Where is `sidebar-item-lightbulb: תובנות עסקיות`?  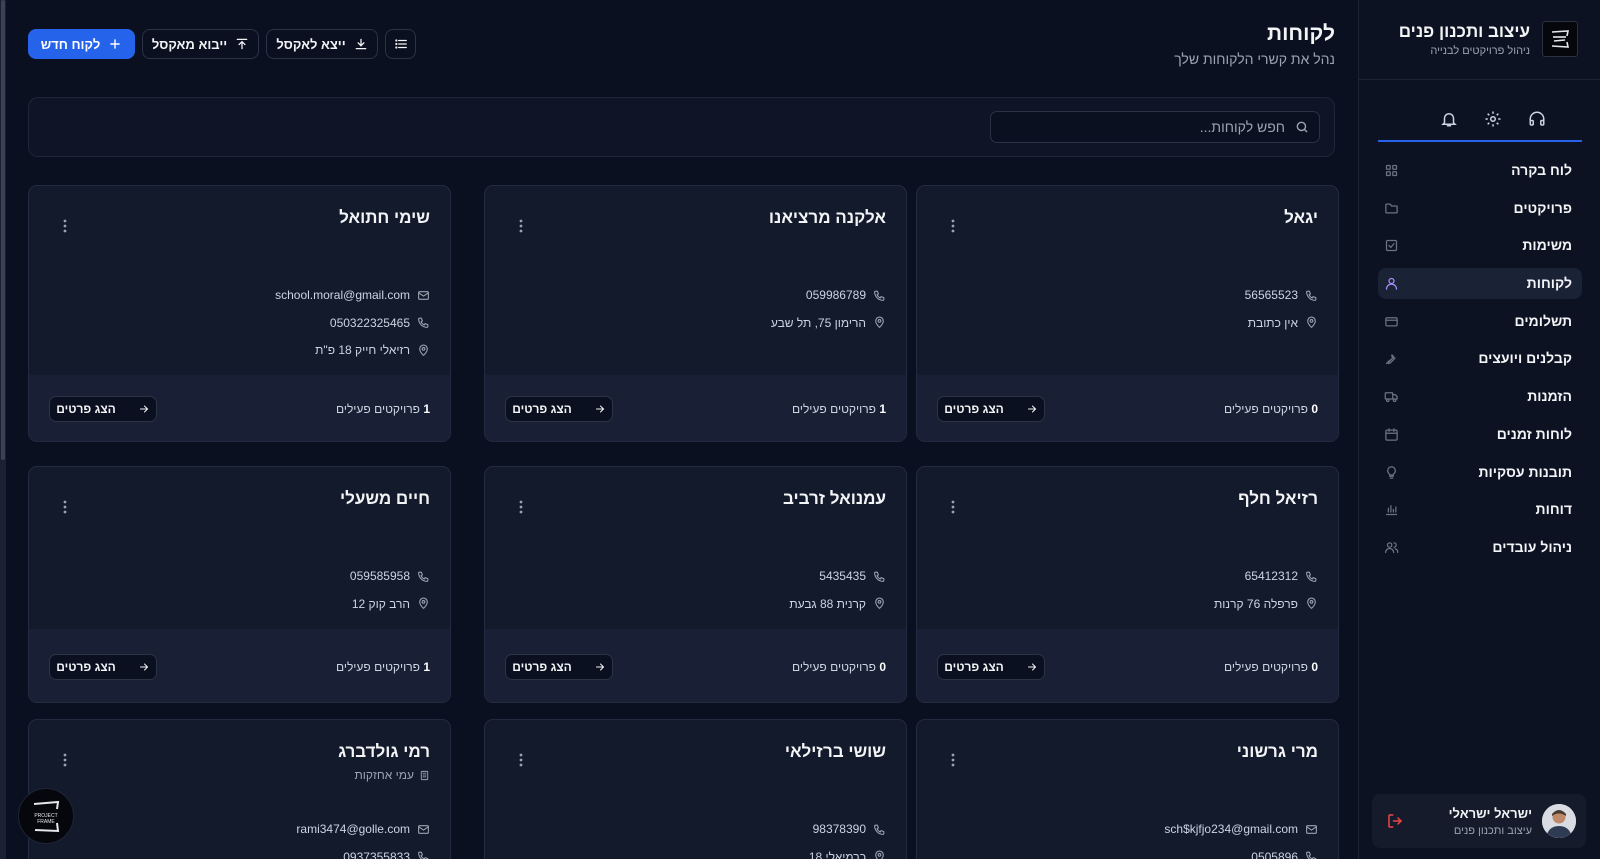 sidebar-item-lightbulb: תובנות עסקיות is located at coordinates (1480, 472).